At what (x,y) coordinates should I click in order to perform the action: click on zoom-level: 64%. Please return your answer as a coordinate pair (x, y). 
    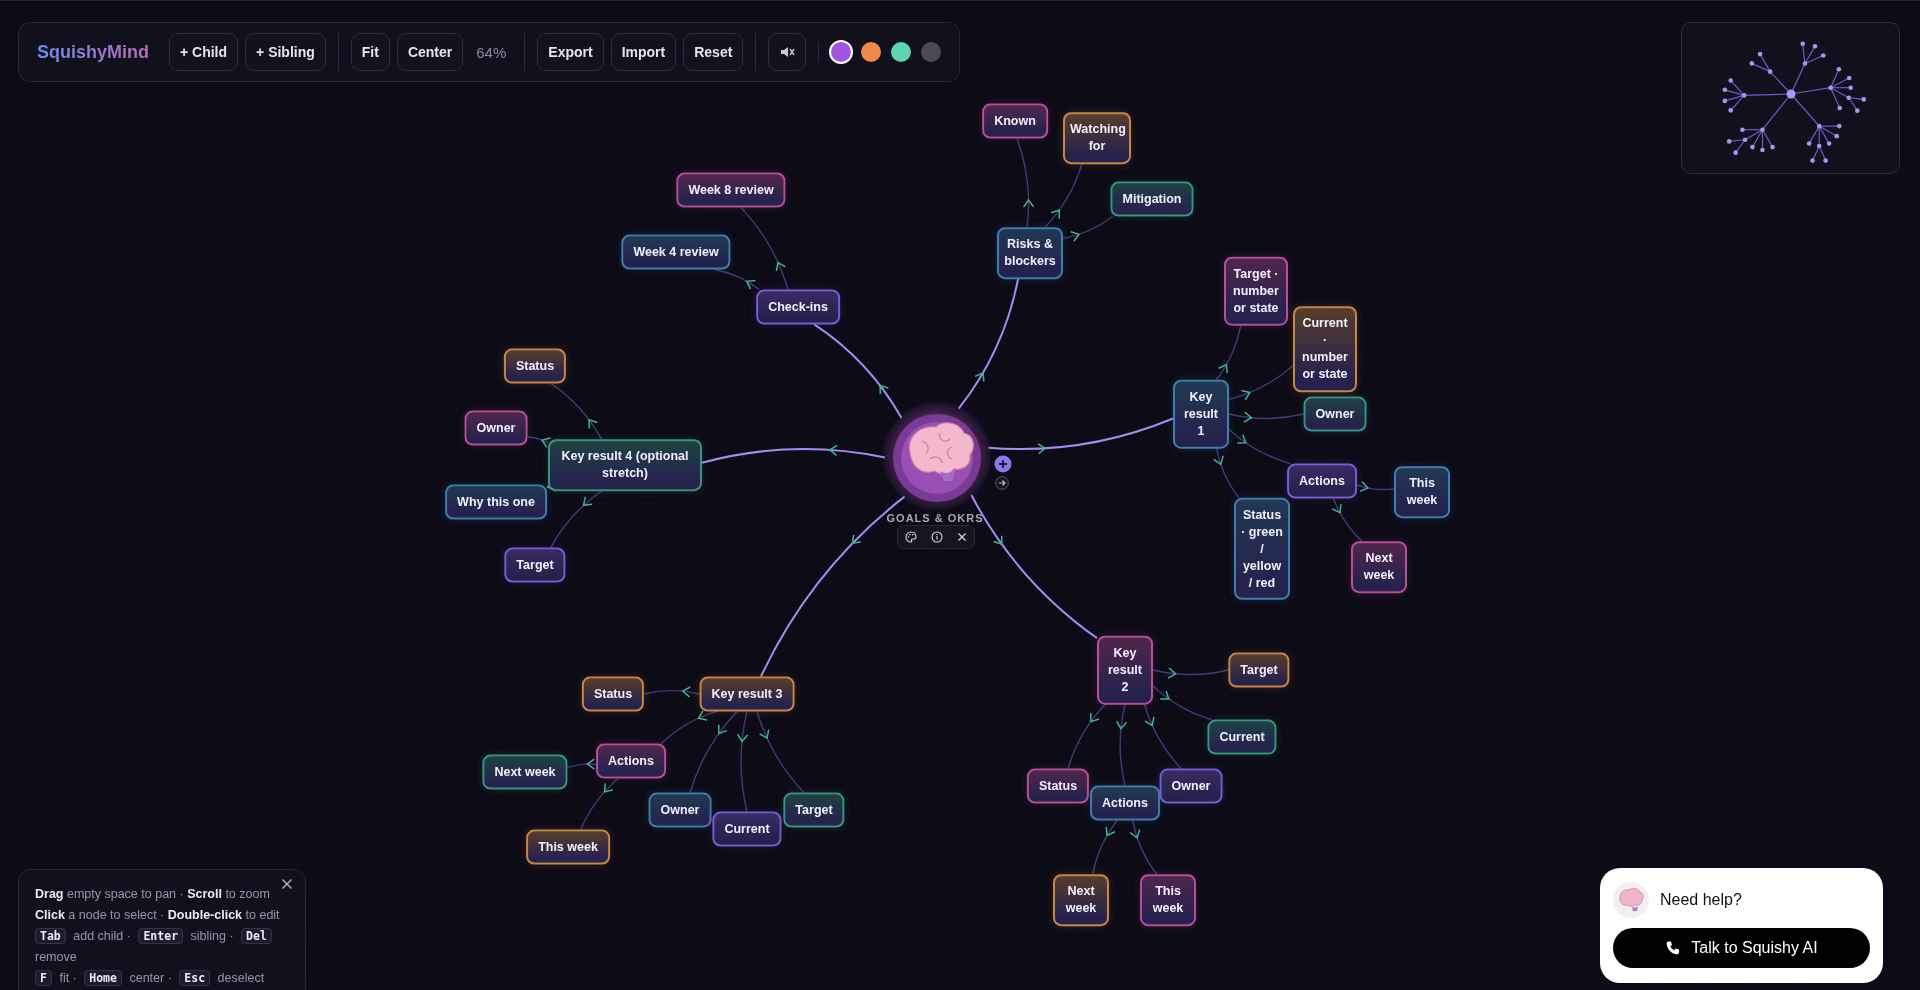
    Looking at the image, I should click on (491, 52).